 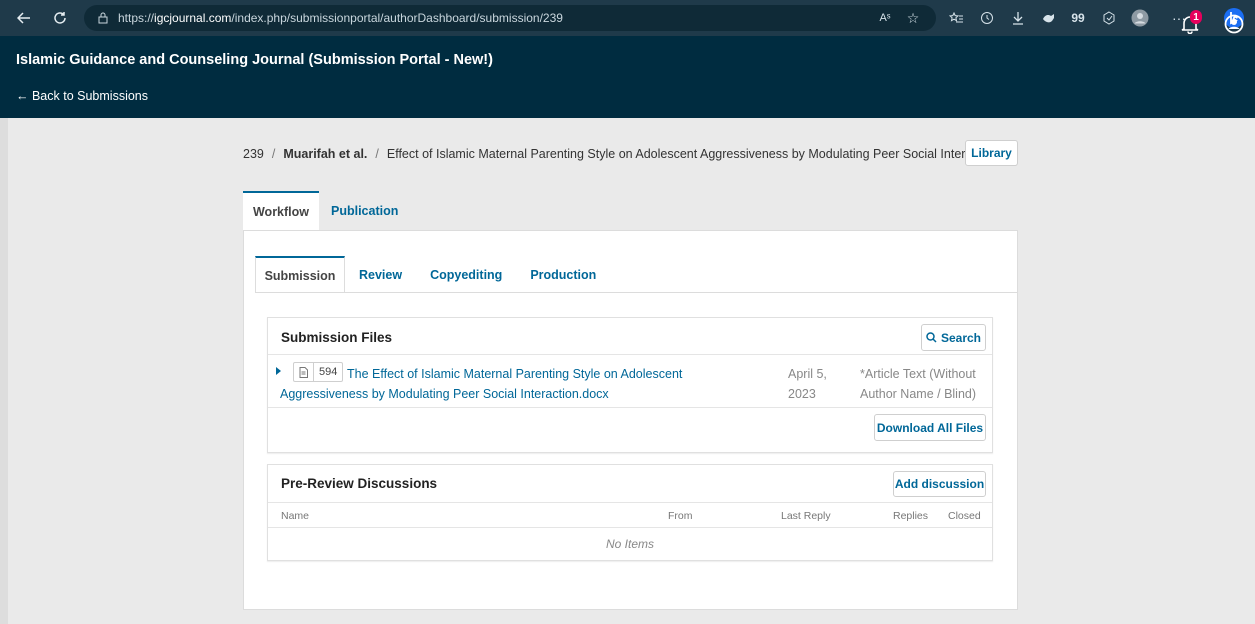 What do you see at coordinates (193, 18) in the screenshot?
I see `url-host: igcjournal.com` at bounding box center [193, 18].